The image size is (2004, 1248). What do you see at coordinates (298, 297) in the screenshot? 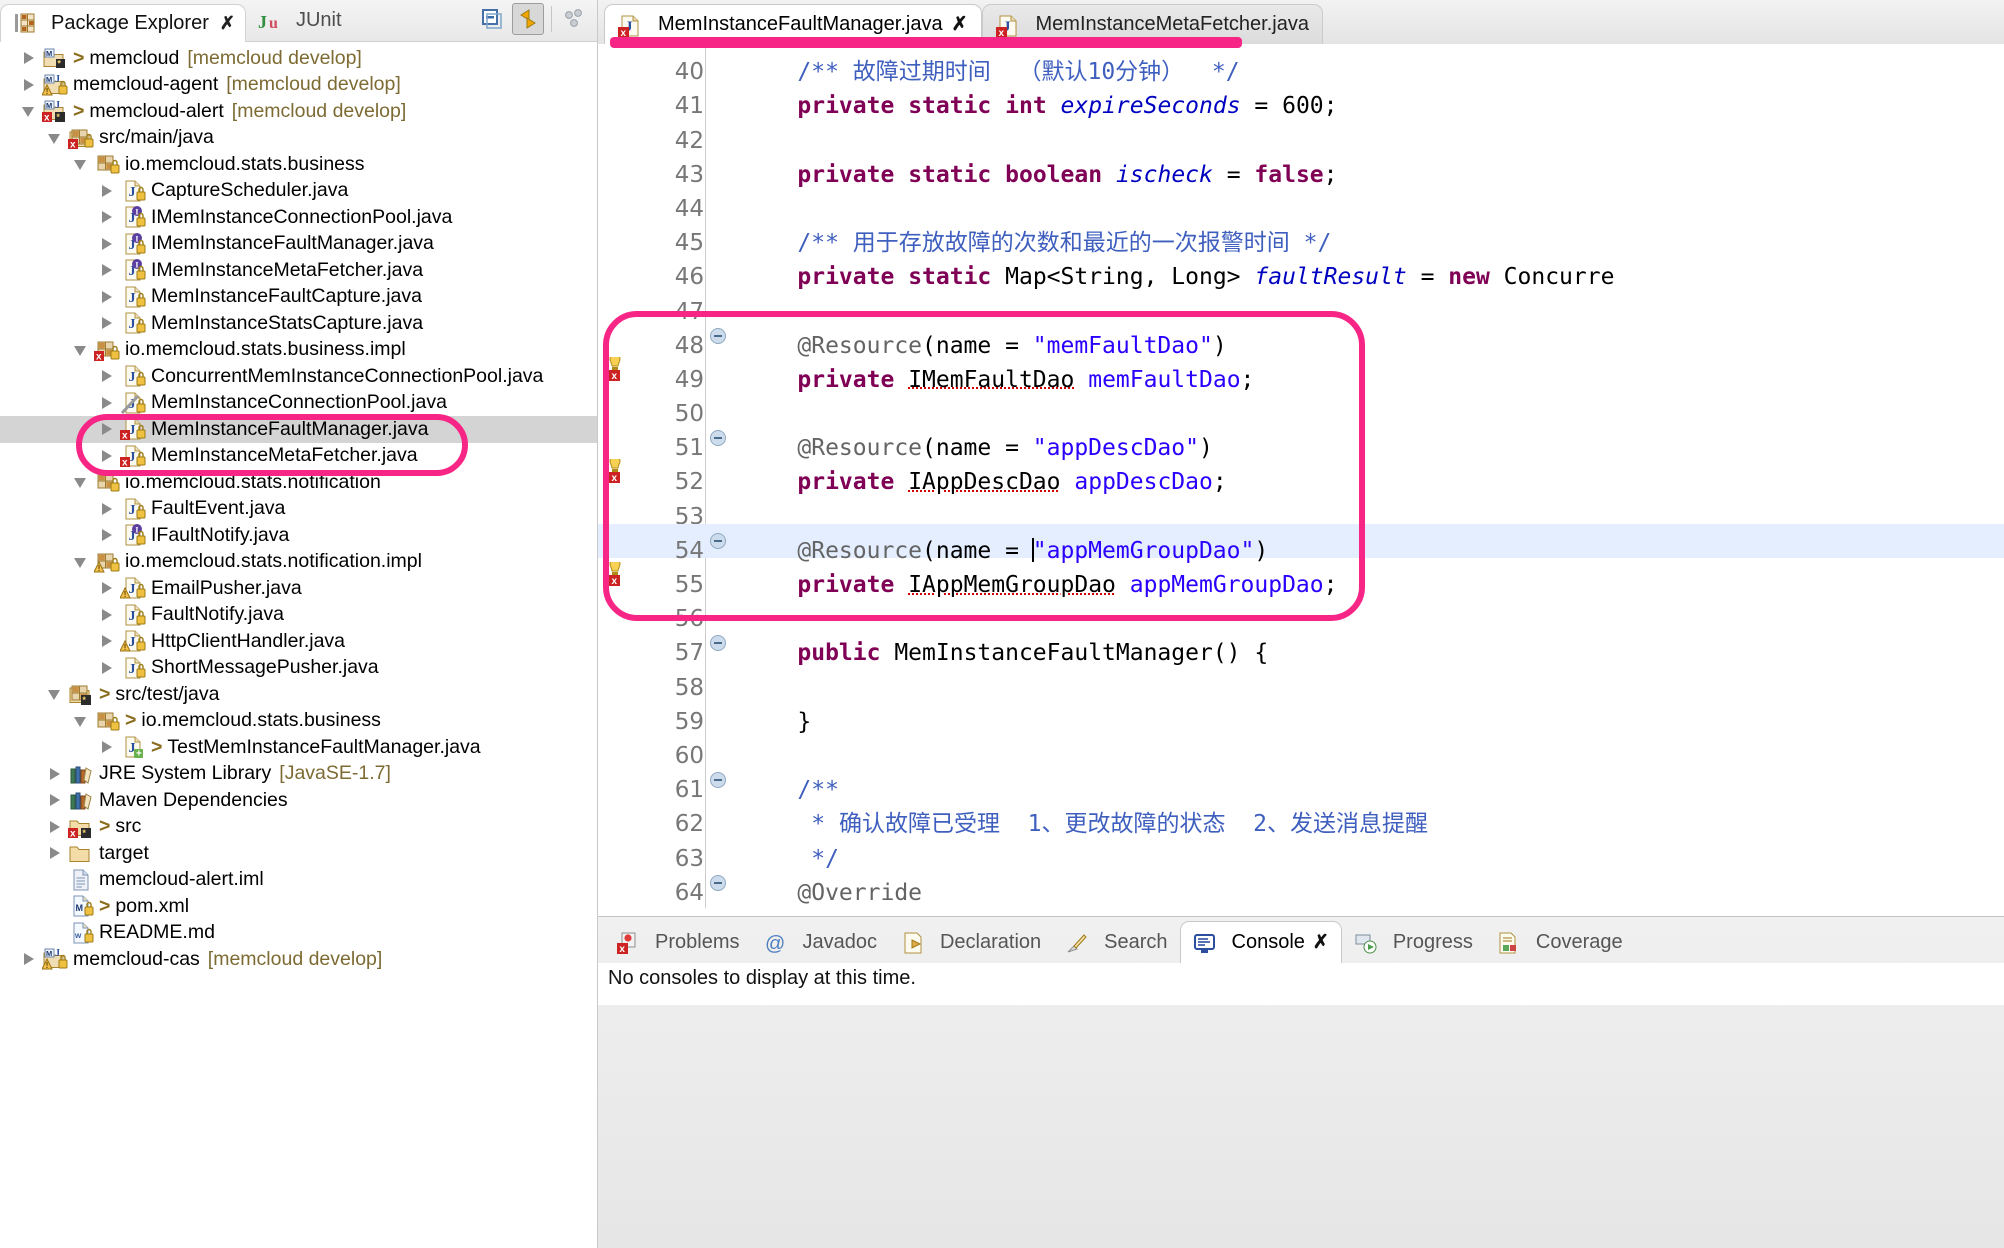
I see `tree-item: J MemInstanceFaultCapture.java` at bounding box center [298, 297].